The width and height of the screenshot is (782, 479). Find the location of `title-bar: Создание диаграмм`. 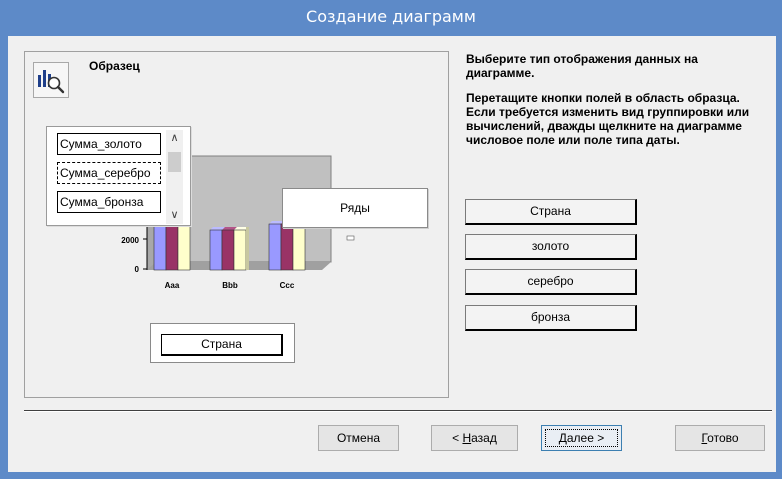

title-bar: Создание диаграмм is located at coordinates (391, 18).